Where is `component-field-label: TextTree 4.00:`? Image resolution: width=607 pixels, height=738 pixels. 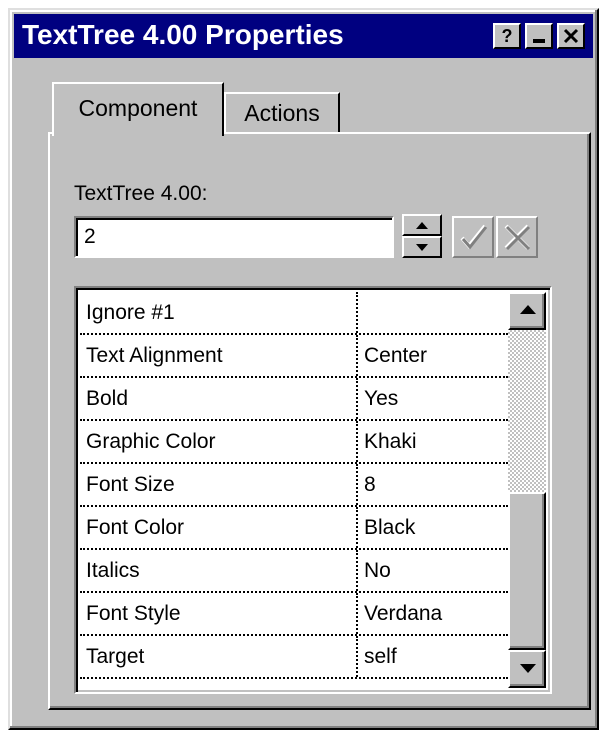
component-field-label: TextTree 4.00: is located at coordinates (141, 193).